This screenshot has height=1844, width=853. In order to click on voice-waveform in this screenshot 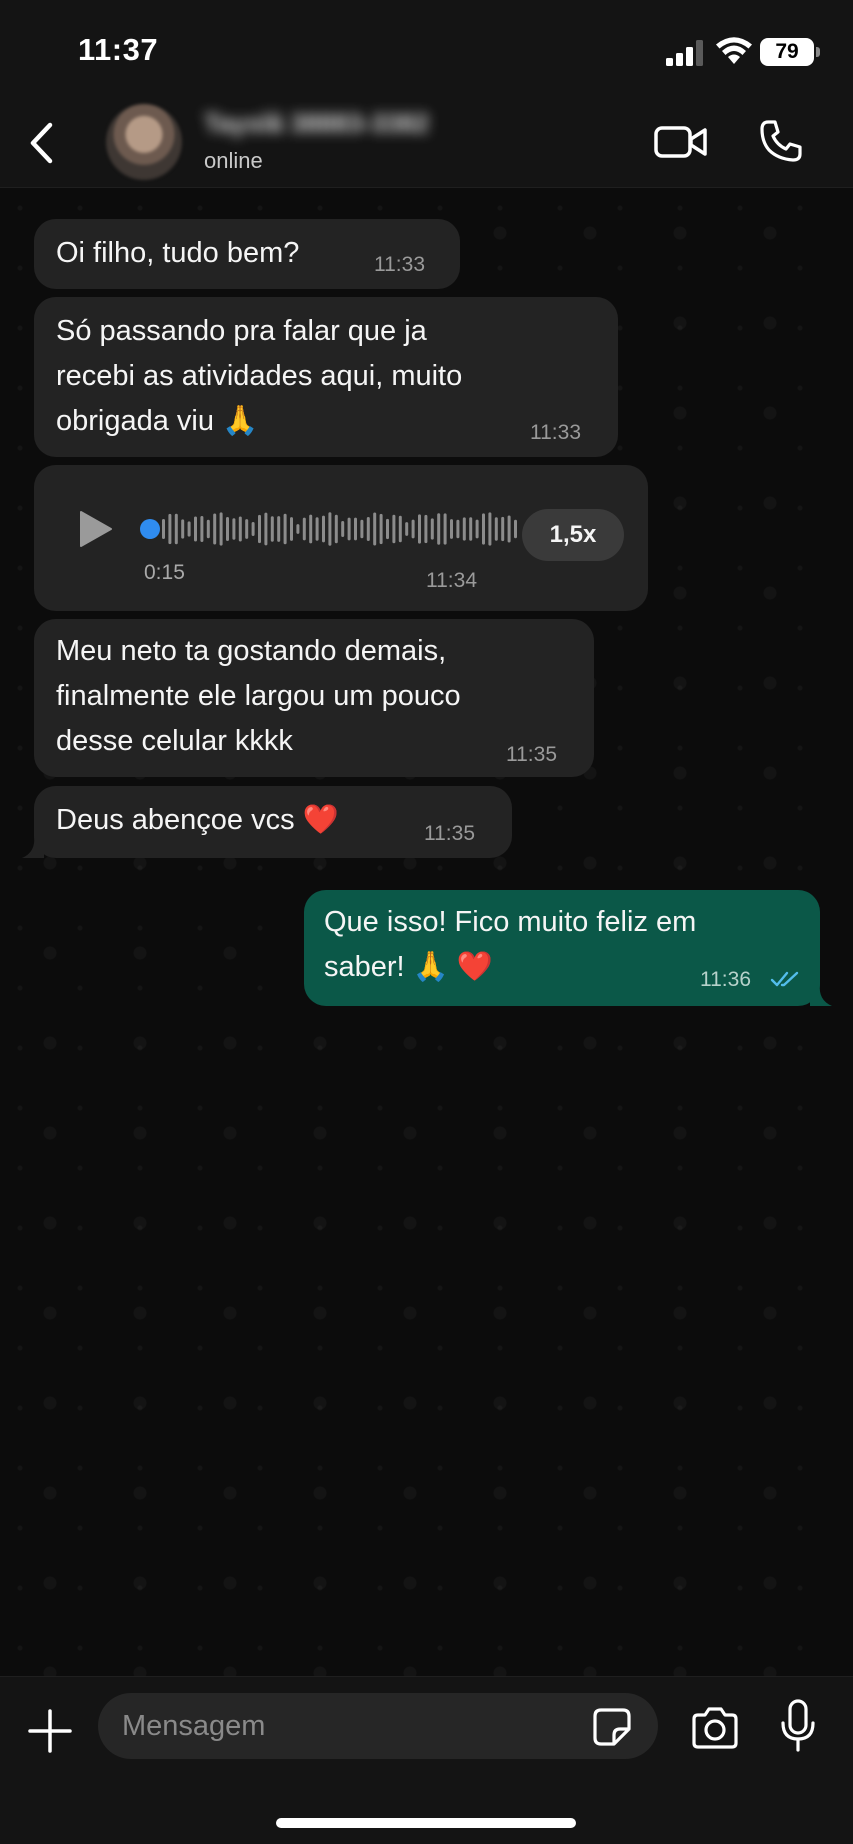, I will do `click(343, 529)`.